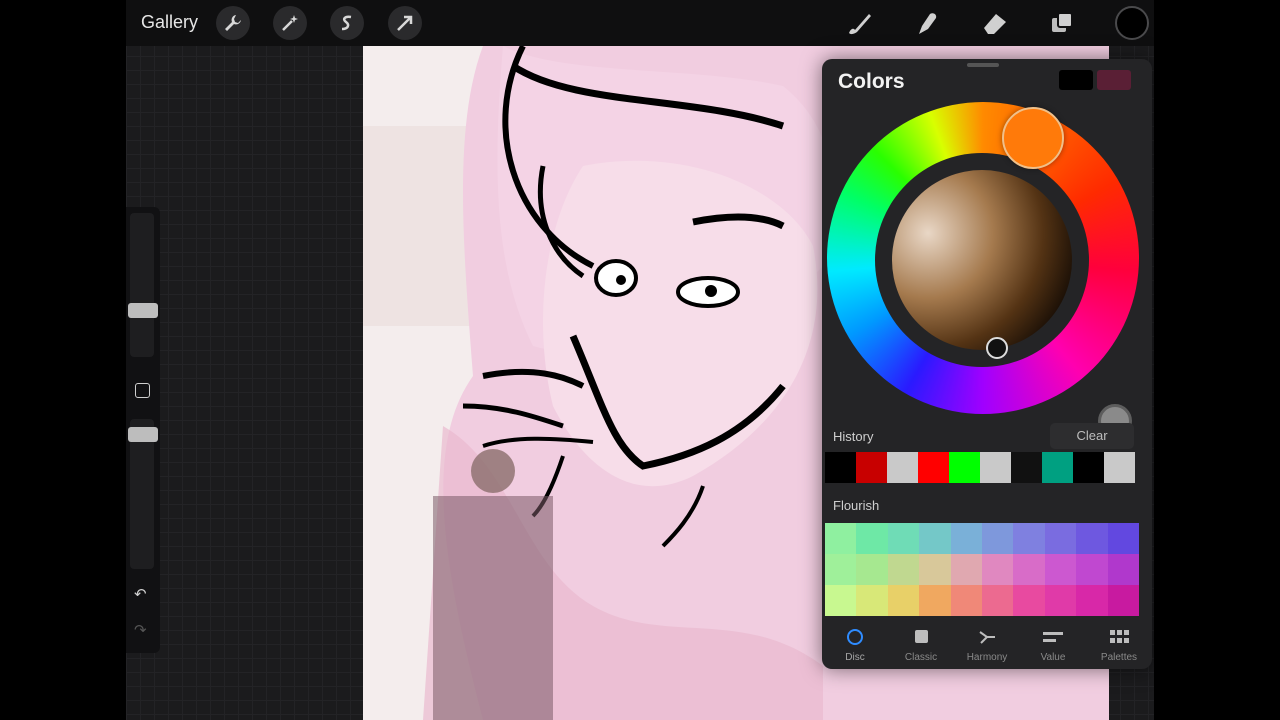 The width and height of the screenshot is (1280, 720). I want to click on smudge-button, so click(927, 23).